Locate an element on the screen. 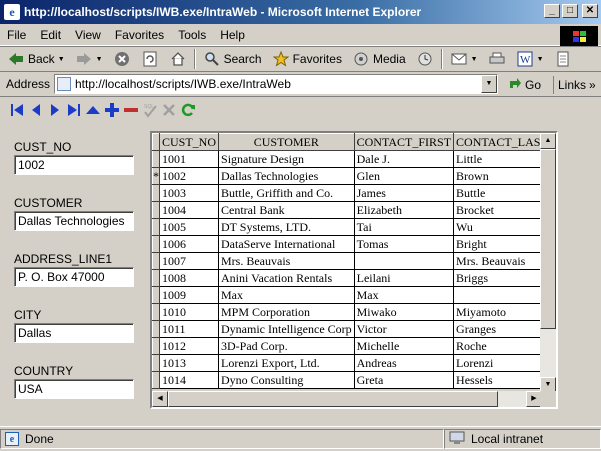 The height and width of the screenshot is (451, 601). grid-cell: 1011 is located at coordinates (189, 329).